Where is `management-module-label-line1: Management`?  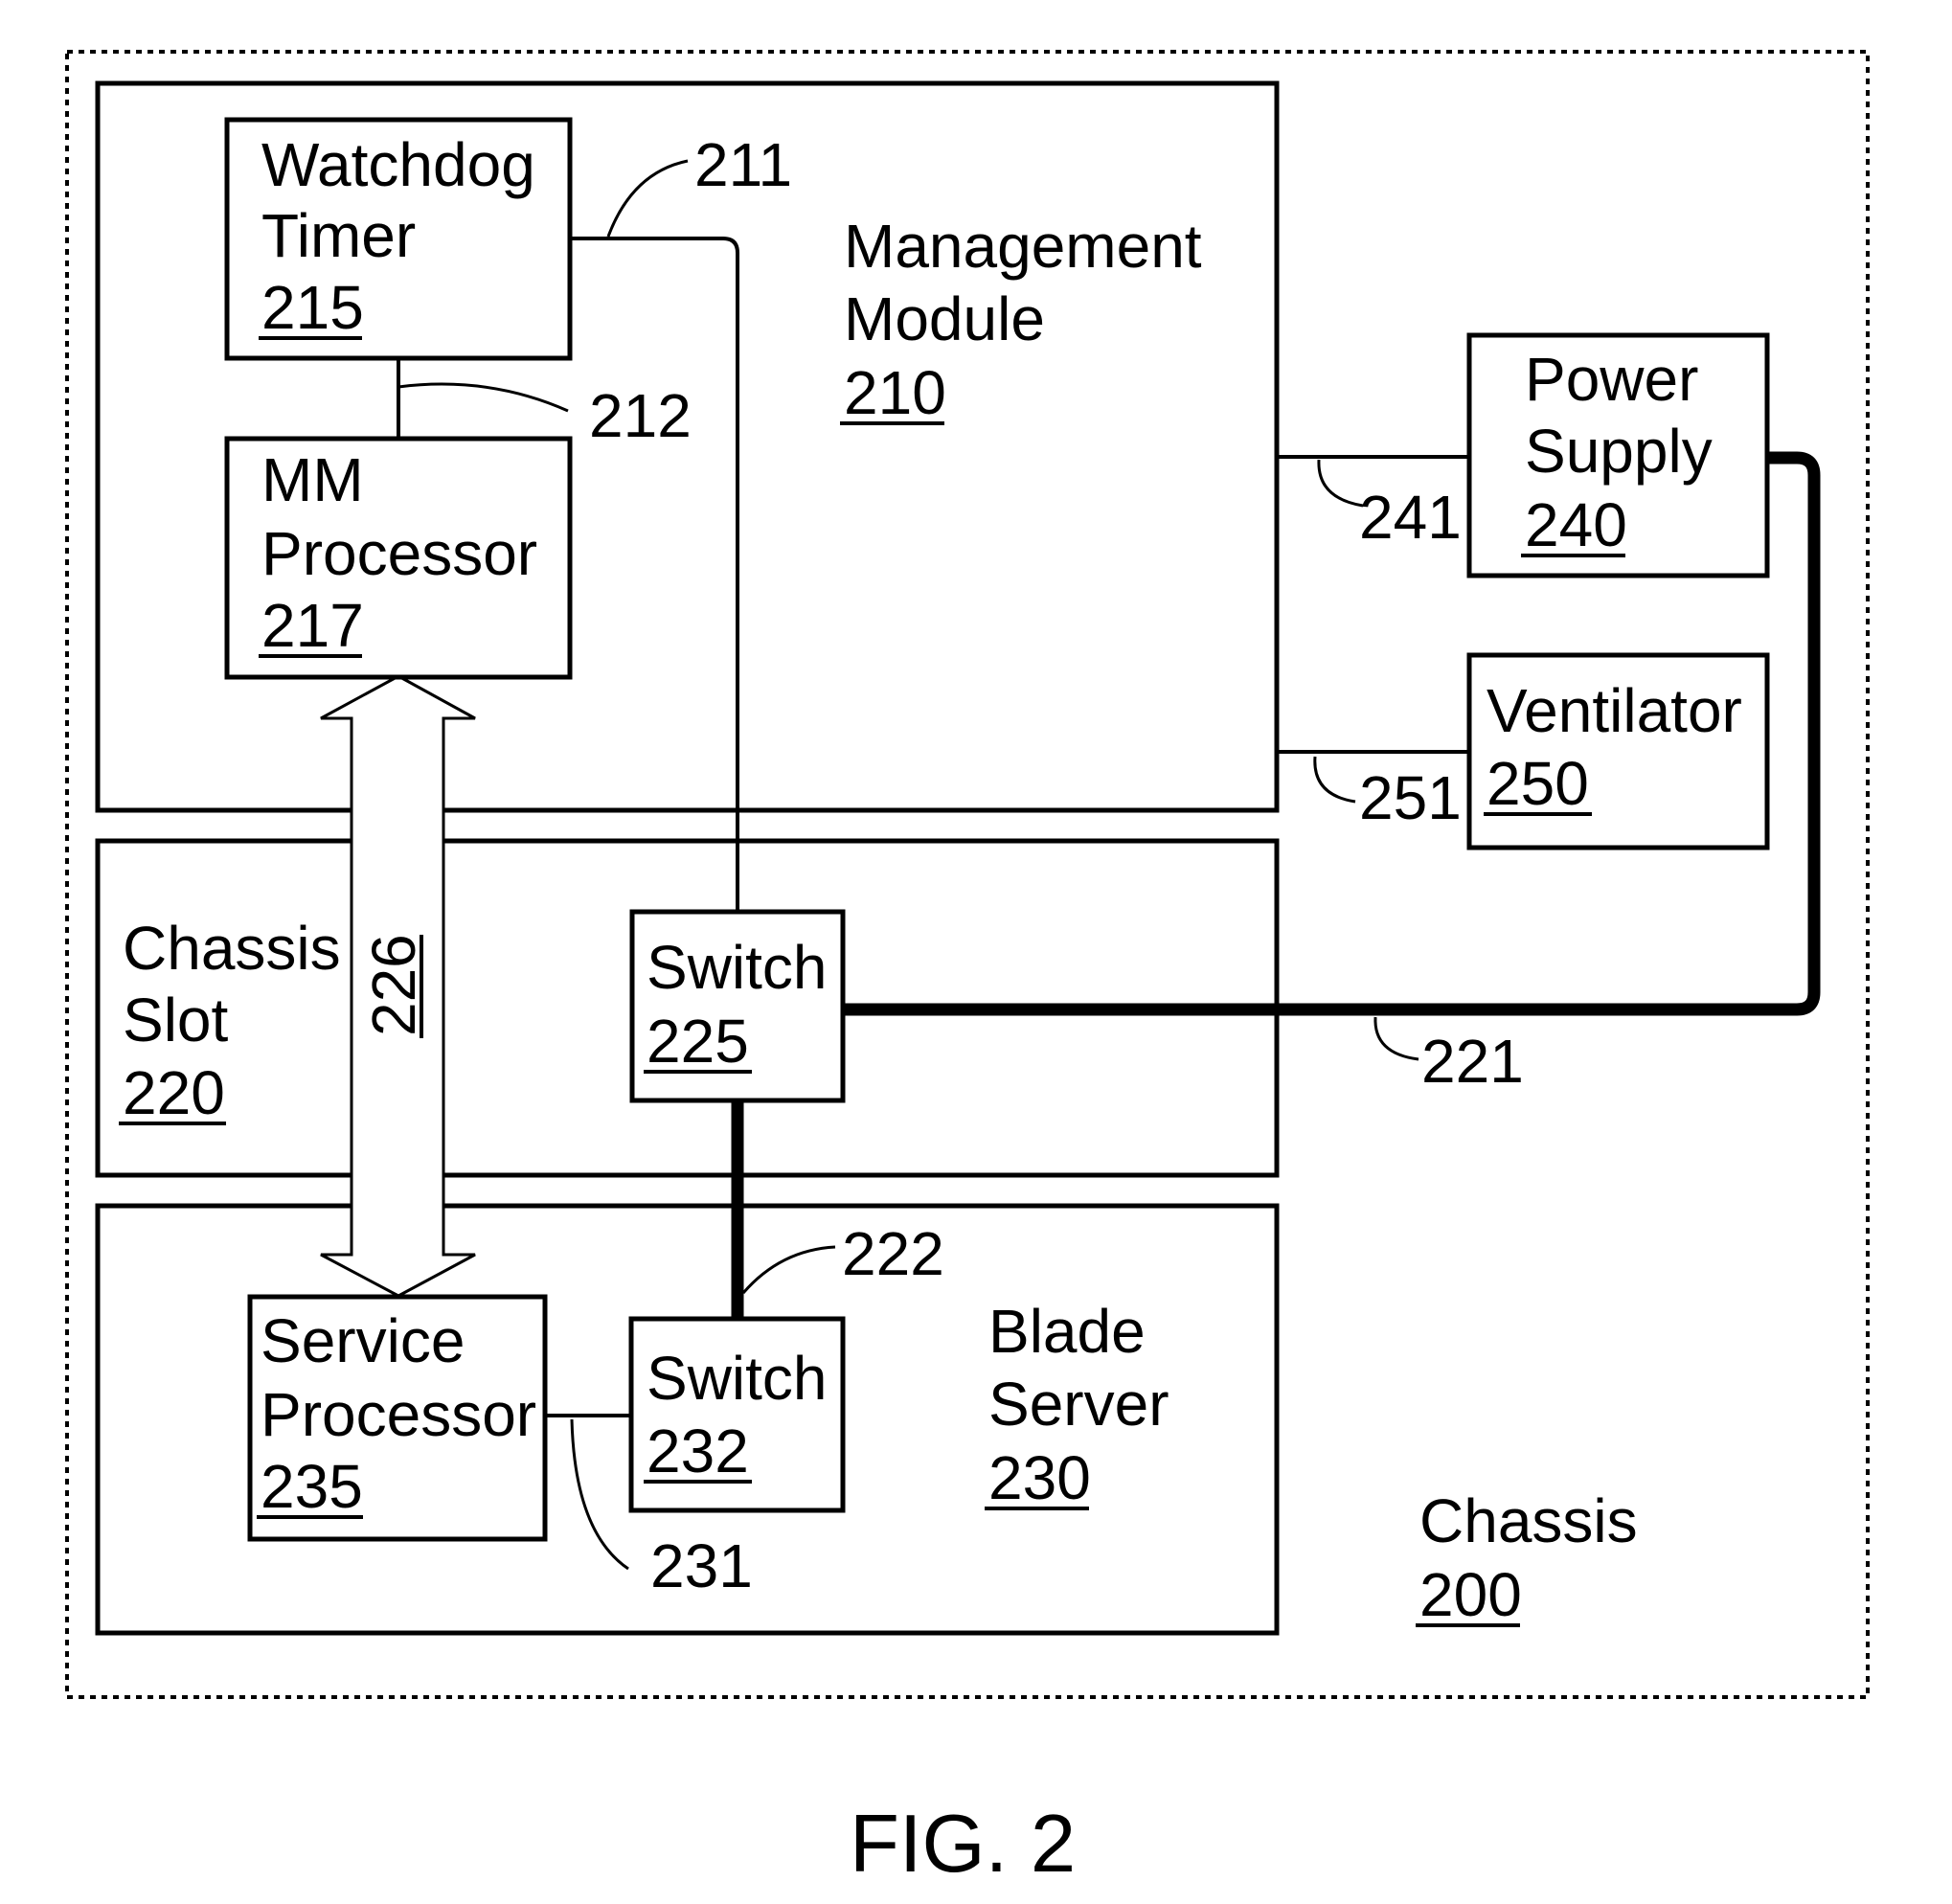 management-module-label-line1: Management is located at coordinates (1023, 246).